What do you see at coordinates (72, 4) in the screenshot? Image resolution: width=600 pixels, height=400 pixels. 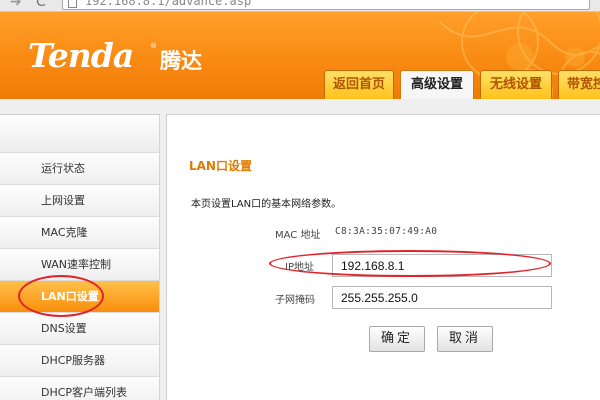 I see `page-icon` at bounding box center [72, 4].